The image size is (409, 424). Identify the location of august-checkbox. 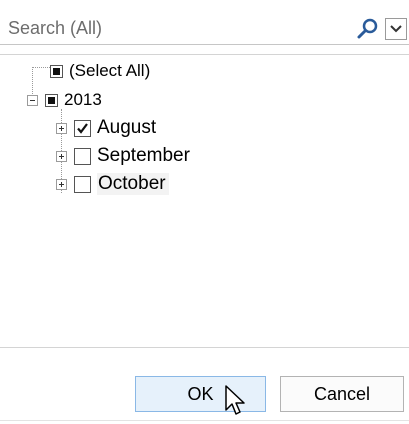
(82, 128).